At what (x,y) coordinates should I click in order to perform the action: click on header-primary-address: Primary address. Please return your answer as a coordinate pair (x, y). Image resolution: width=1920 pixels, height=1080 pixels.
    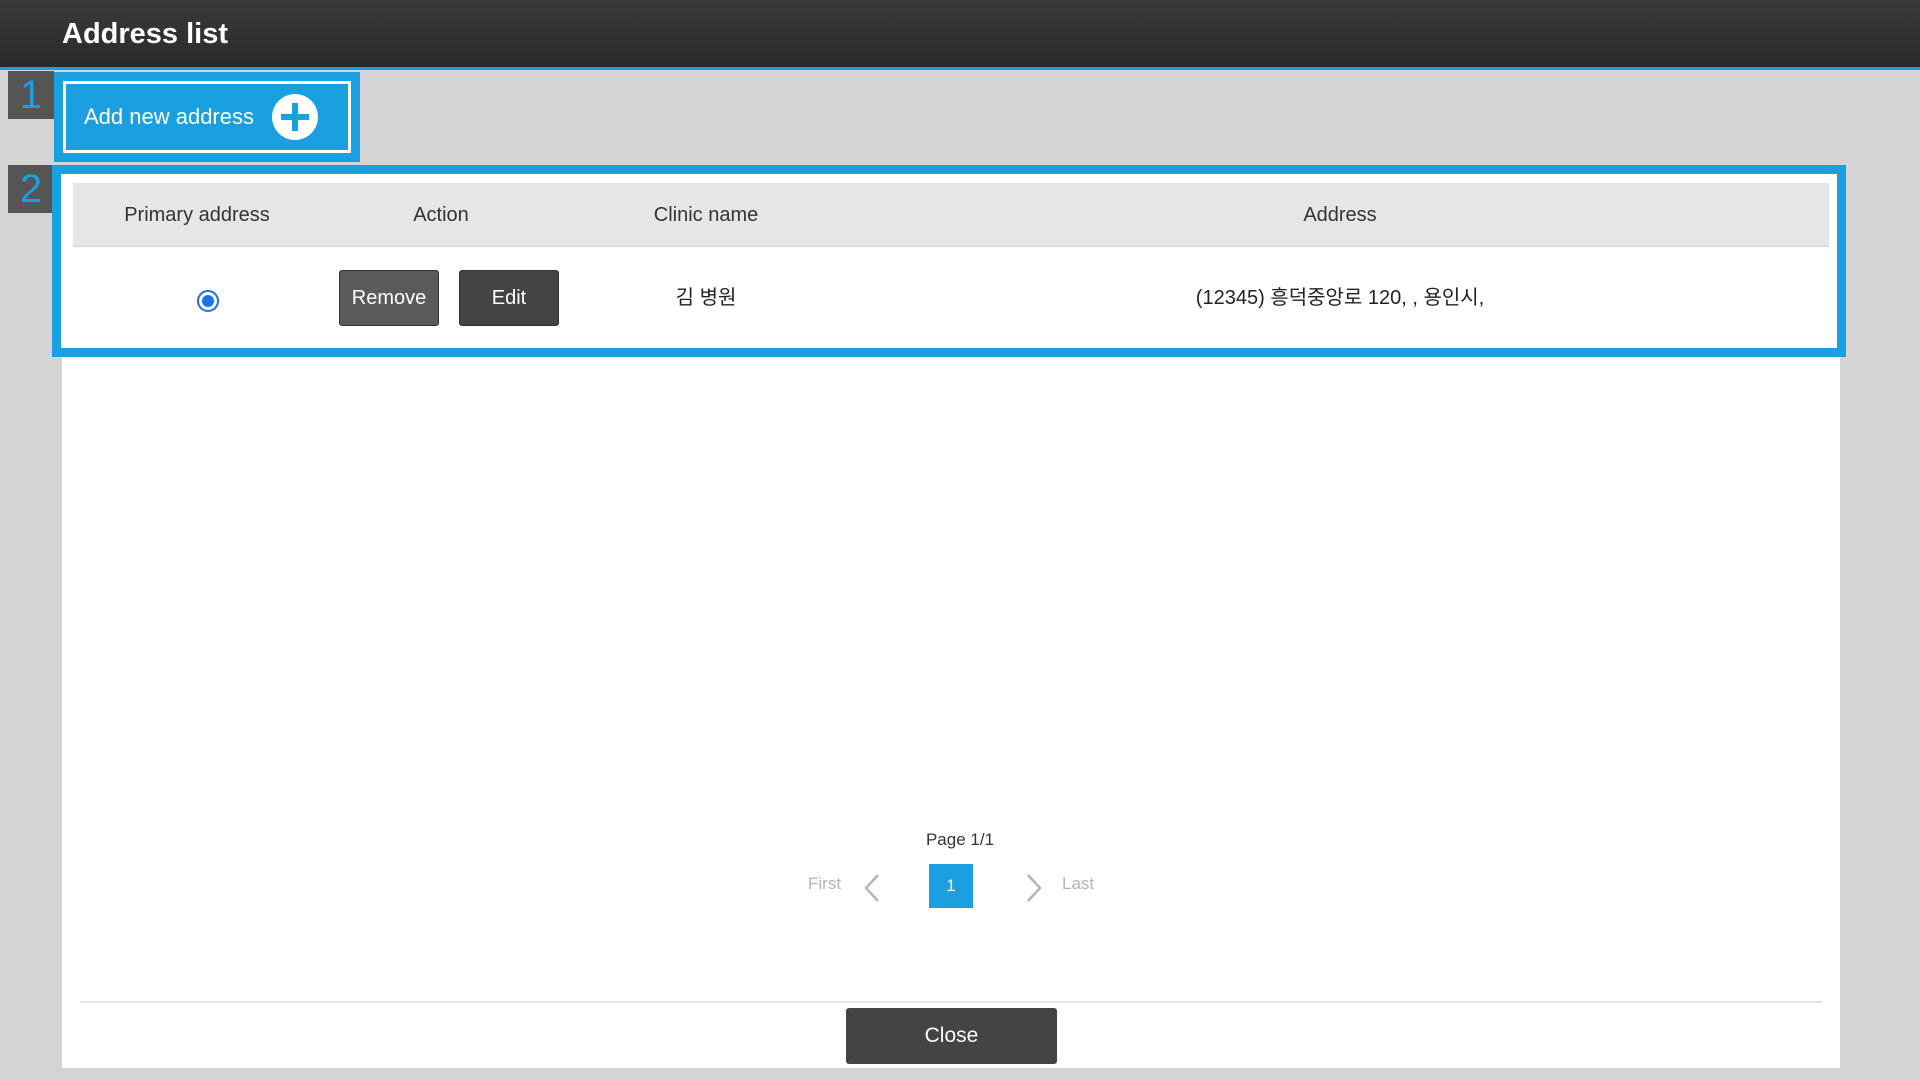
    Looking at the image, I should click on (197, 215).